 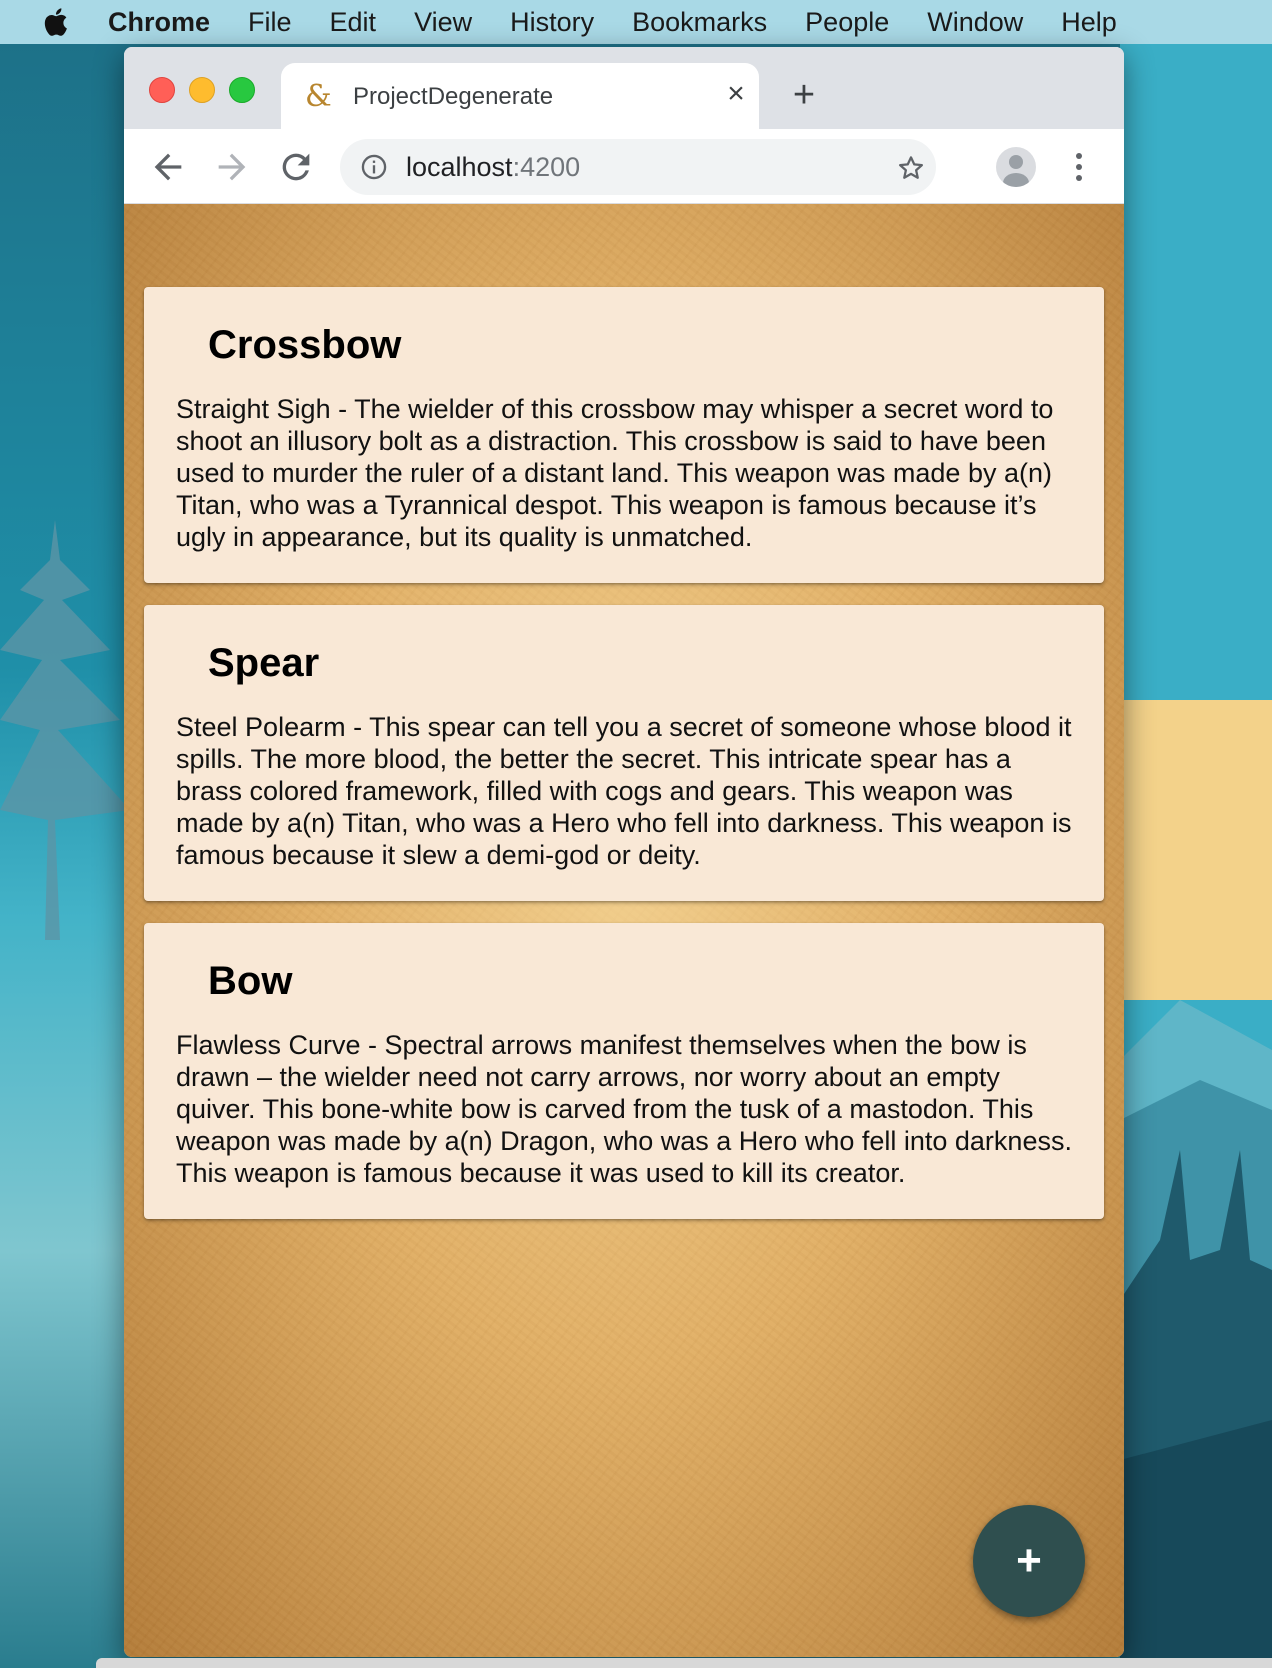 I want to click on back-arrow-icon, so click(x=168, y=167).